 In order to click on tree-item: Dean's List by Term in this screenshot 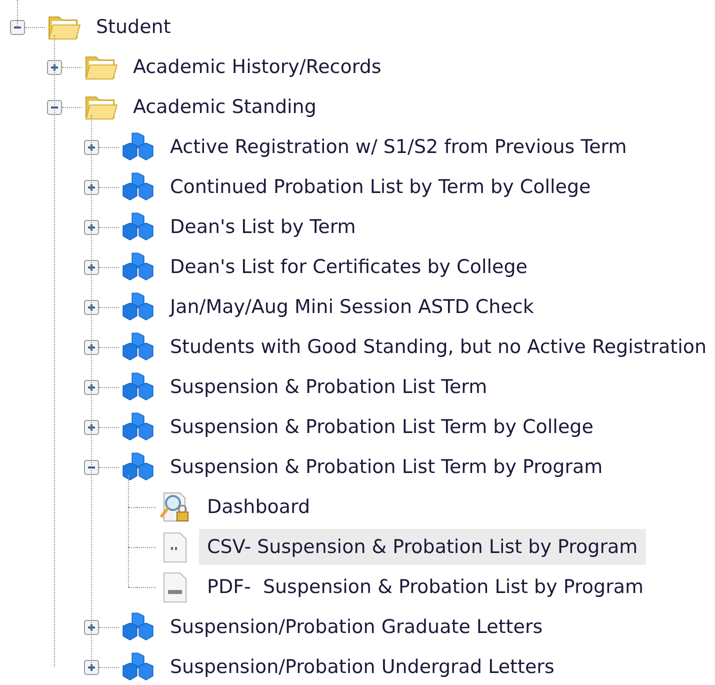, I will do `click(263, 227)`.